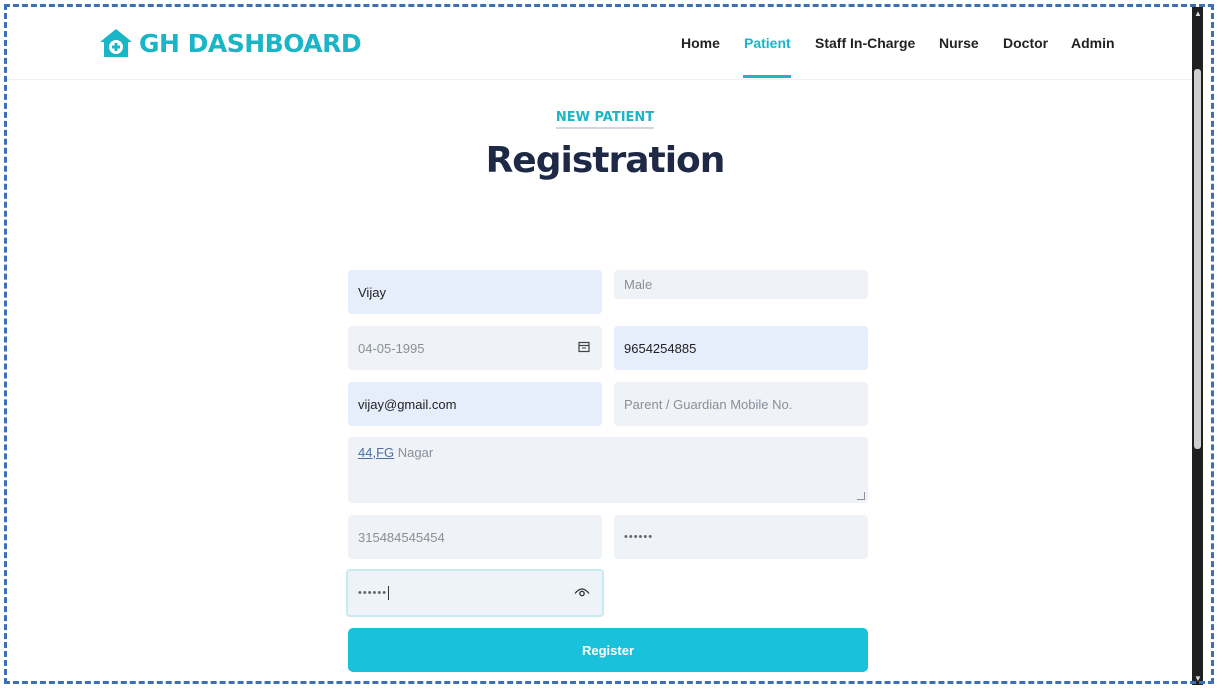 This screenshot has height=692, width=1222. I want to click on brand-logo: GH DASHBOARD, so click(230, 43).